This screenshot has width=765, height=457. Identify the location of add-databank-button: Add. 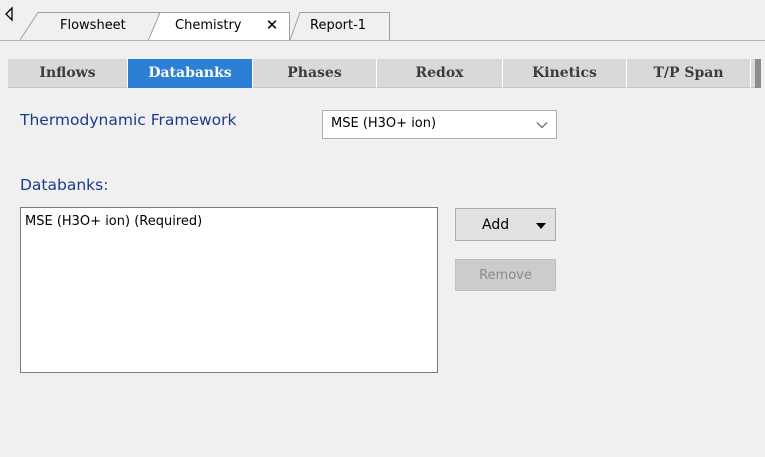
(505, 224).